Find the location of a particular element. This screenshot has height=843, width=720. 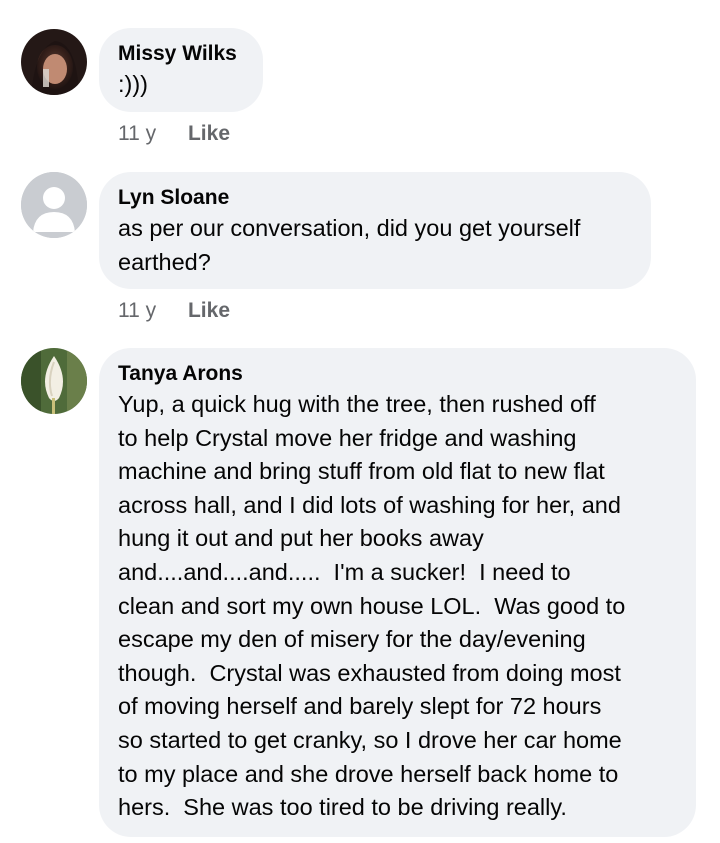

avatar-missy-wilks is located at coordinates (54, 62).